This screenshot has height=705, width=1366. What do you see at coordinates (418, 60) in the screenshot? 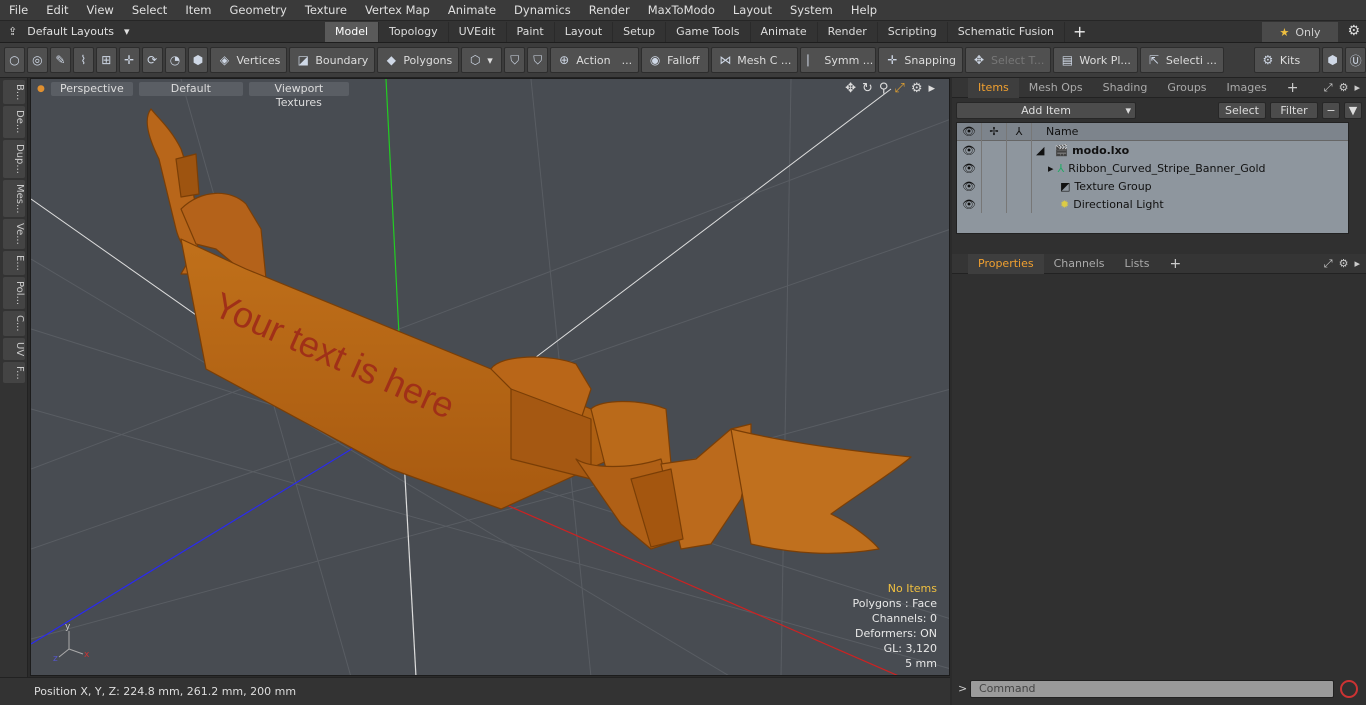
I see `polygons-button: ◆ Polygons` at bounding box center [418, 60].